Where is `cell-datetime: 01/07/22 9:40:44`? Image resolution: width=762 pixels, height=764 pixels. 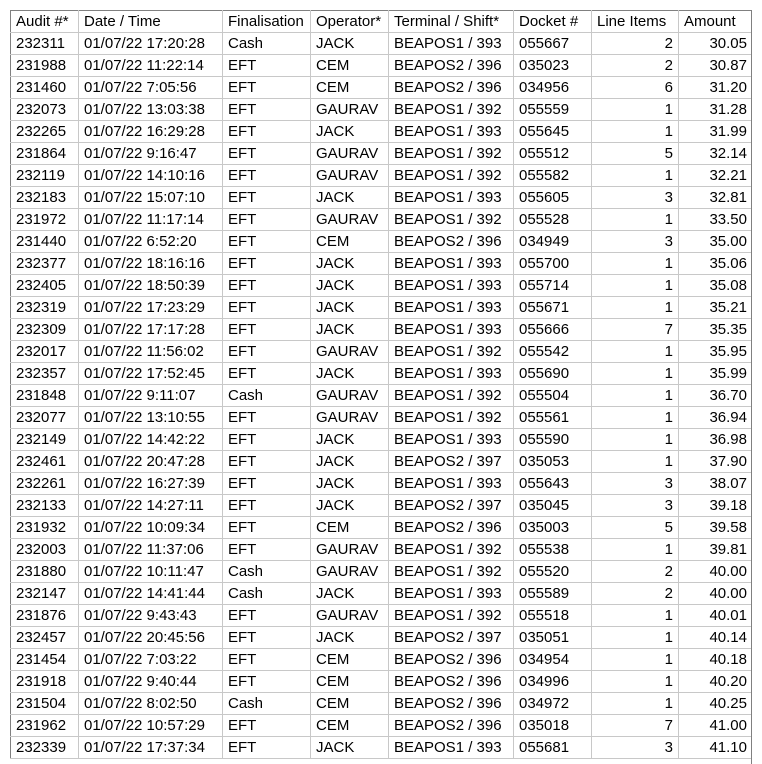 cell-datetime: 01/07/22 9:40:44 is located at coordinates (150, 681).